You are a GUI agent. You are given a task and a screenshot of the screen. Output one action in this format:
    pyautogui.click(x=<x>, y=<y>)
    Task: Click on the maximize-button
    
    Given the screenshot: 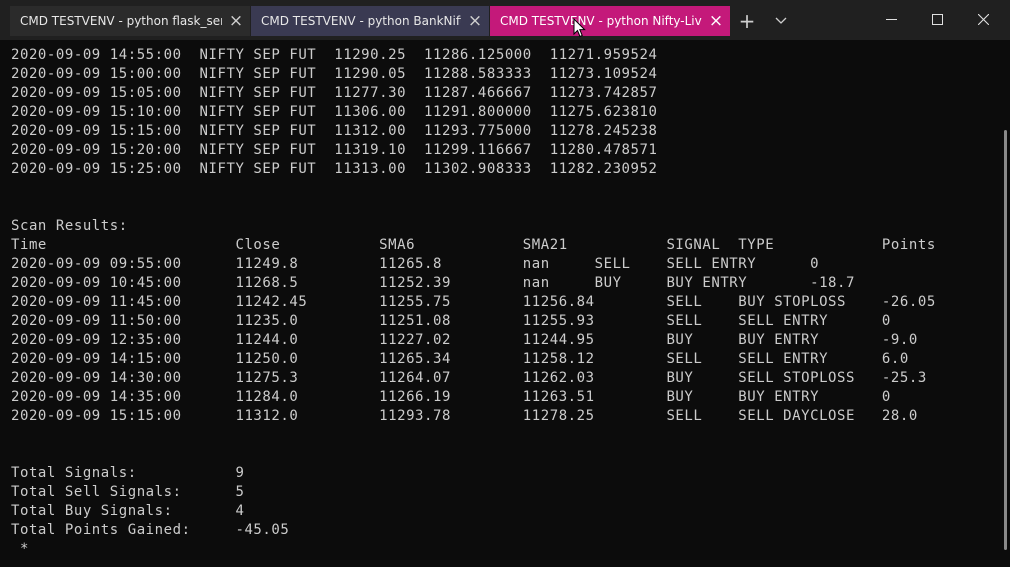 What is the action you would take?
    pyautogui.click(x=937, y=19)
    